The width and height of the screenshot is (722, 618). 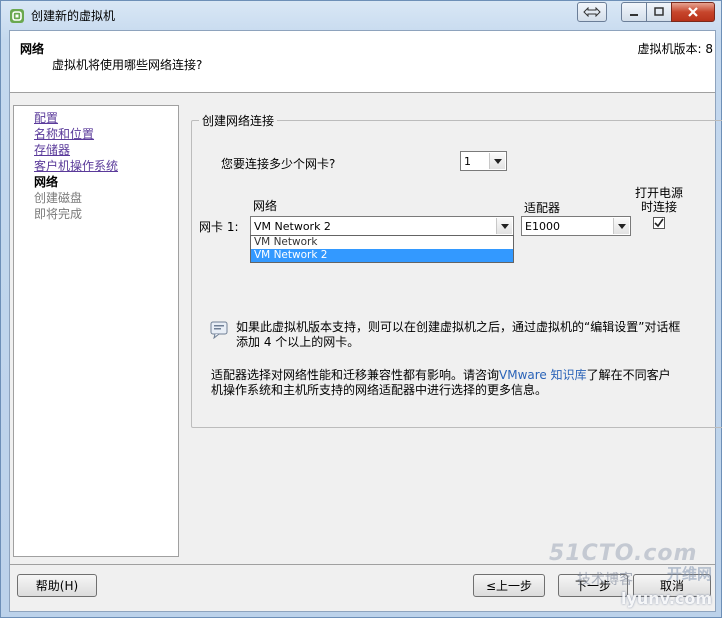 What do you see at coordinates (542, 226) in the screenshot?
I see `nic1-adapter-value: E1000` at bounding box center [542, 226].